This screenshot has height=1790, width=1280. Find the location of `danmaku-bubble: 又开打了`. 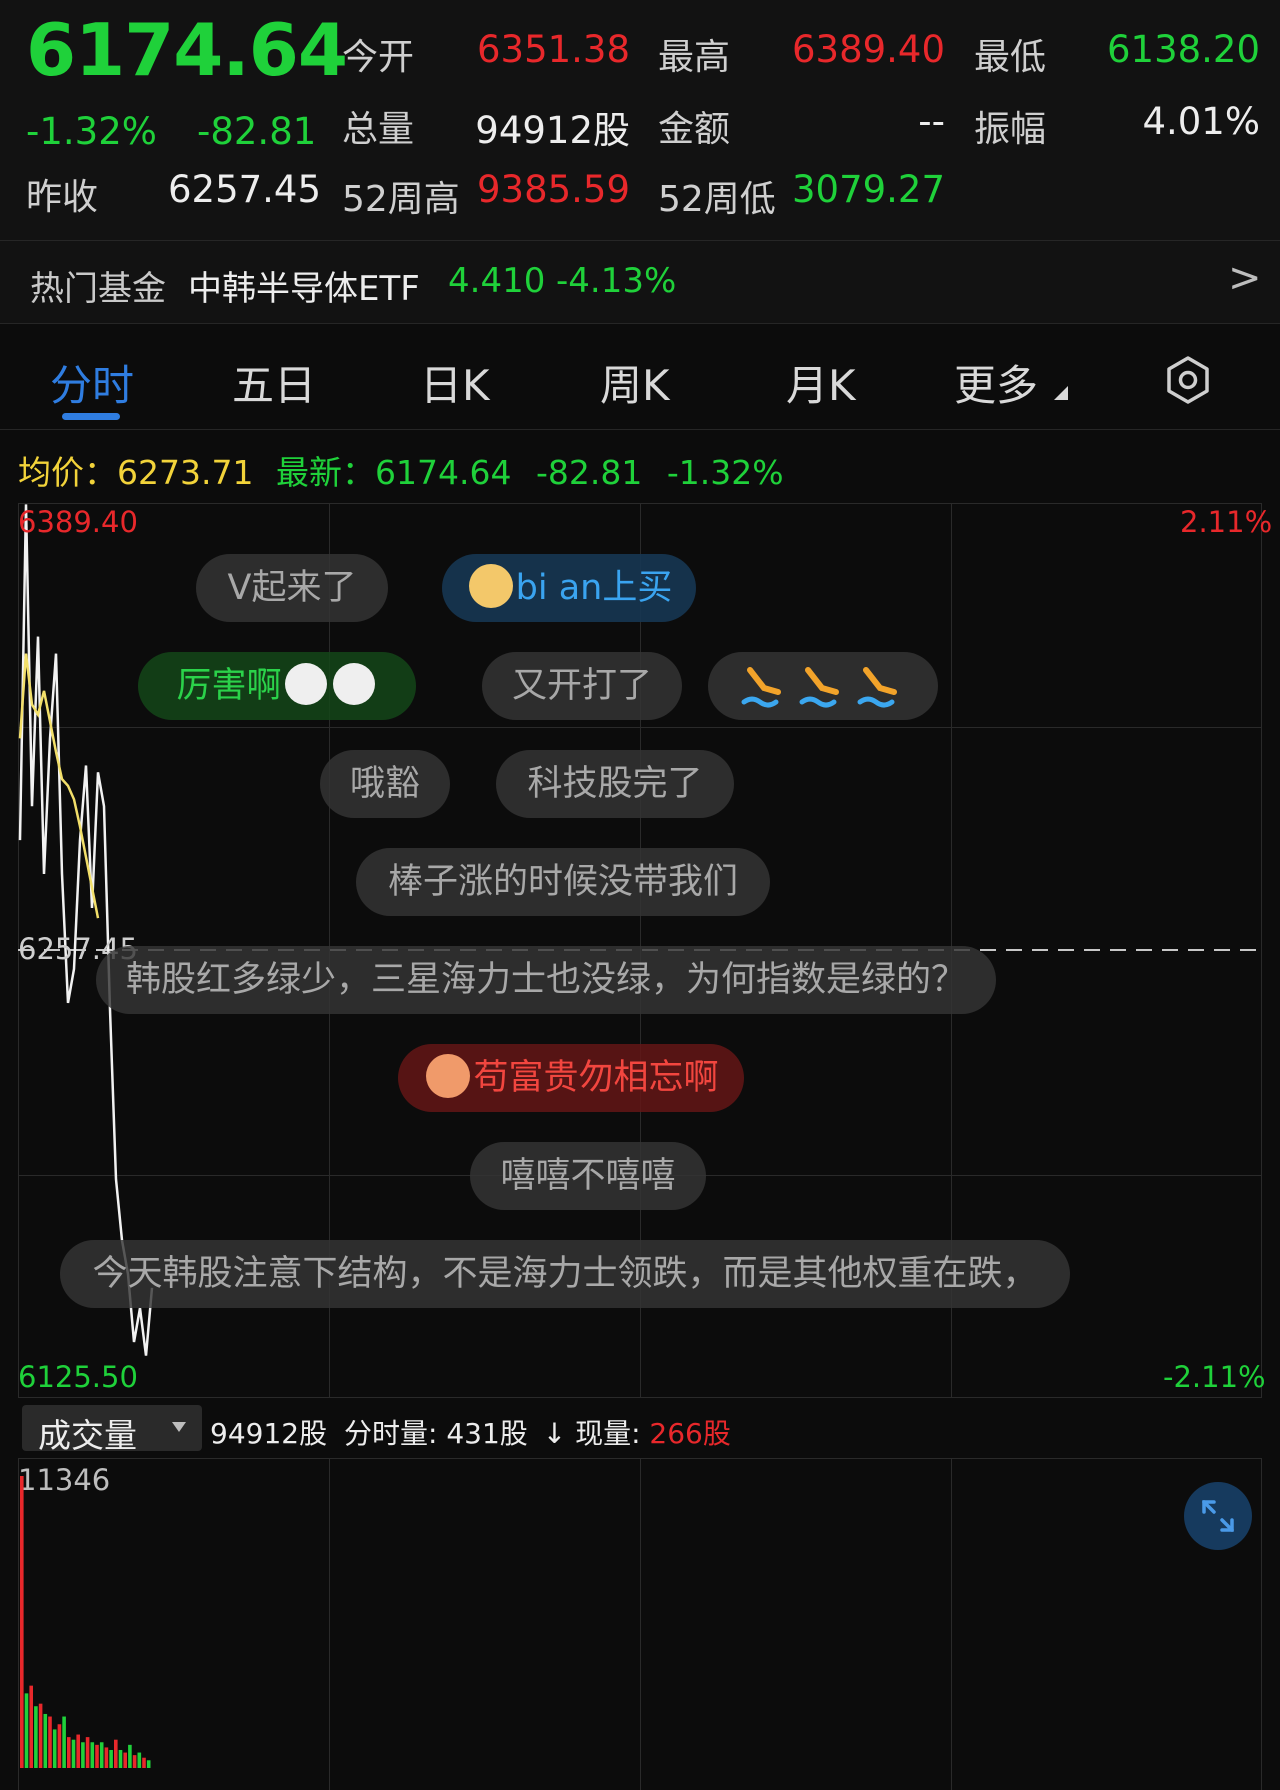

danmaku-bubble: 又开打了 is located at coordinates (582, 686).